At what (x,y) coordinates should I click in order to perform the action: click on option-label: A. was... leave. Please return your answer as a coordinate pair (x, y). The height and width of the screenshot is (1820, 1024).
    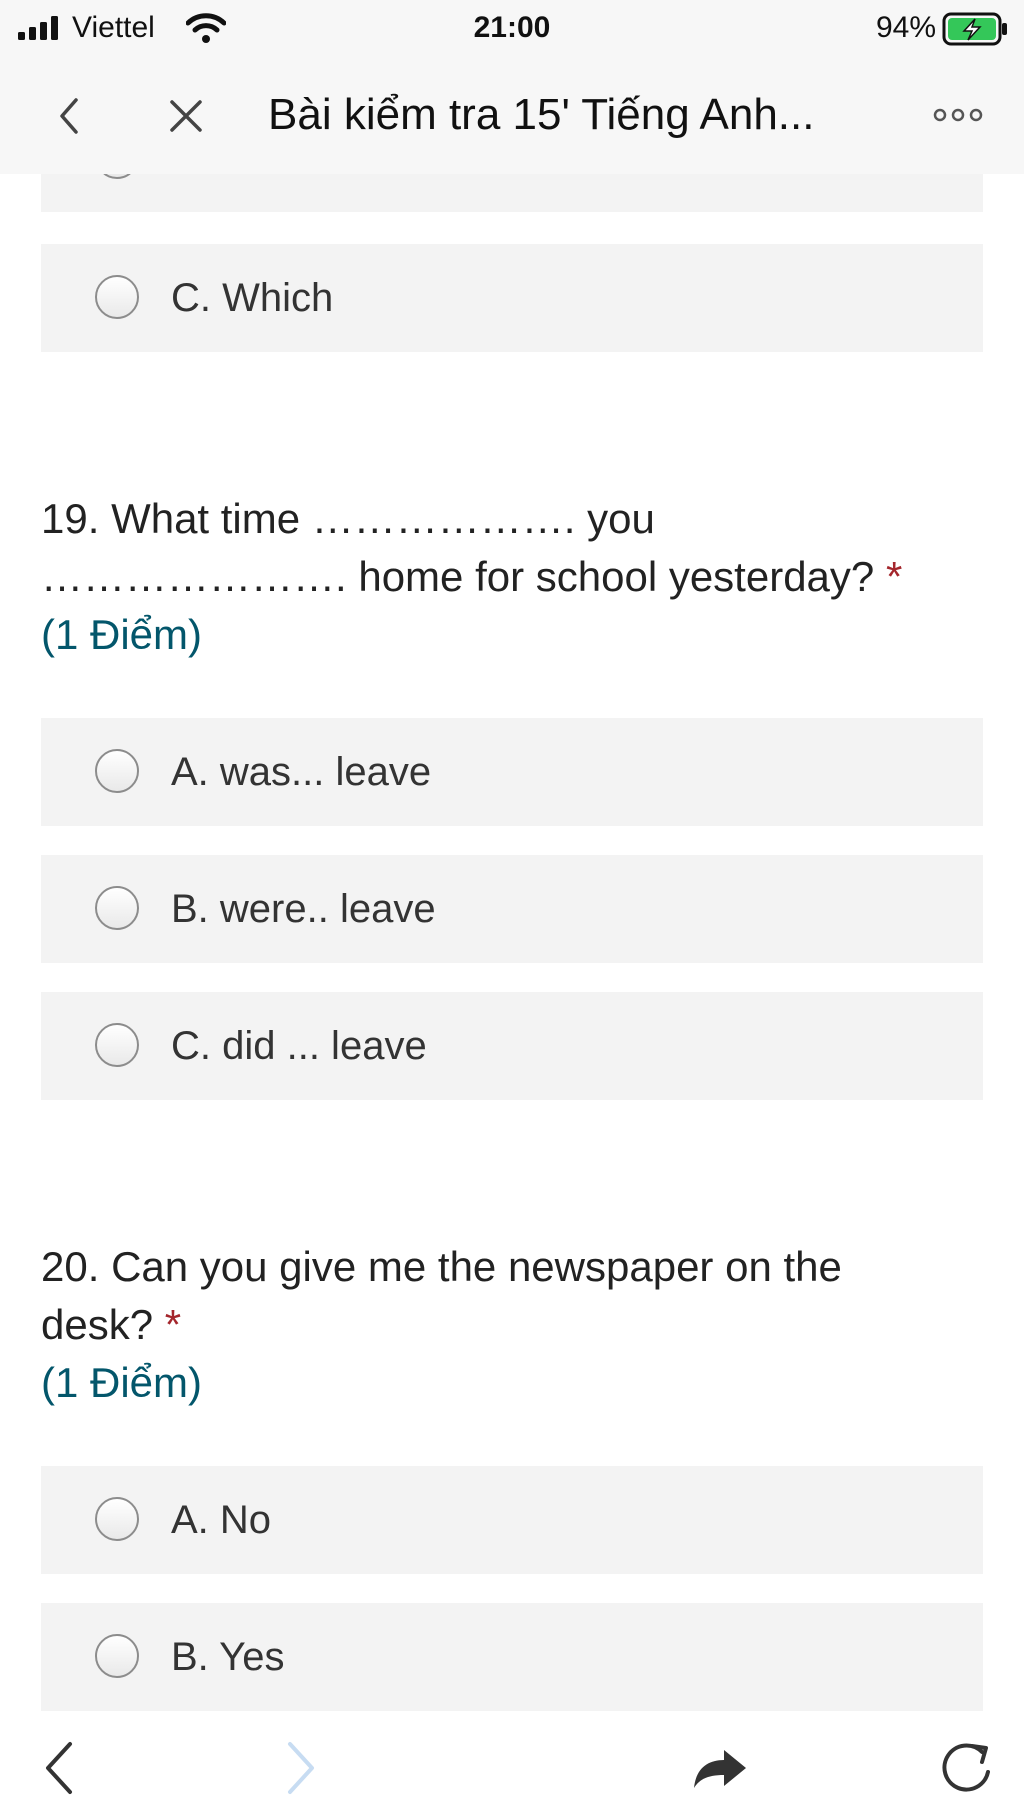
    Looking at the image, I should click on (301, 772).